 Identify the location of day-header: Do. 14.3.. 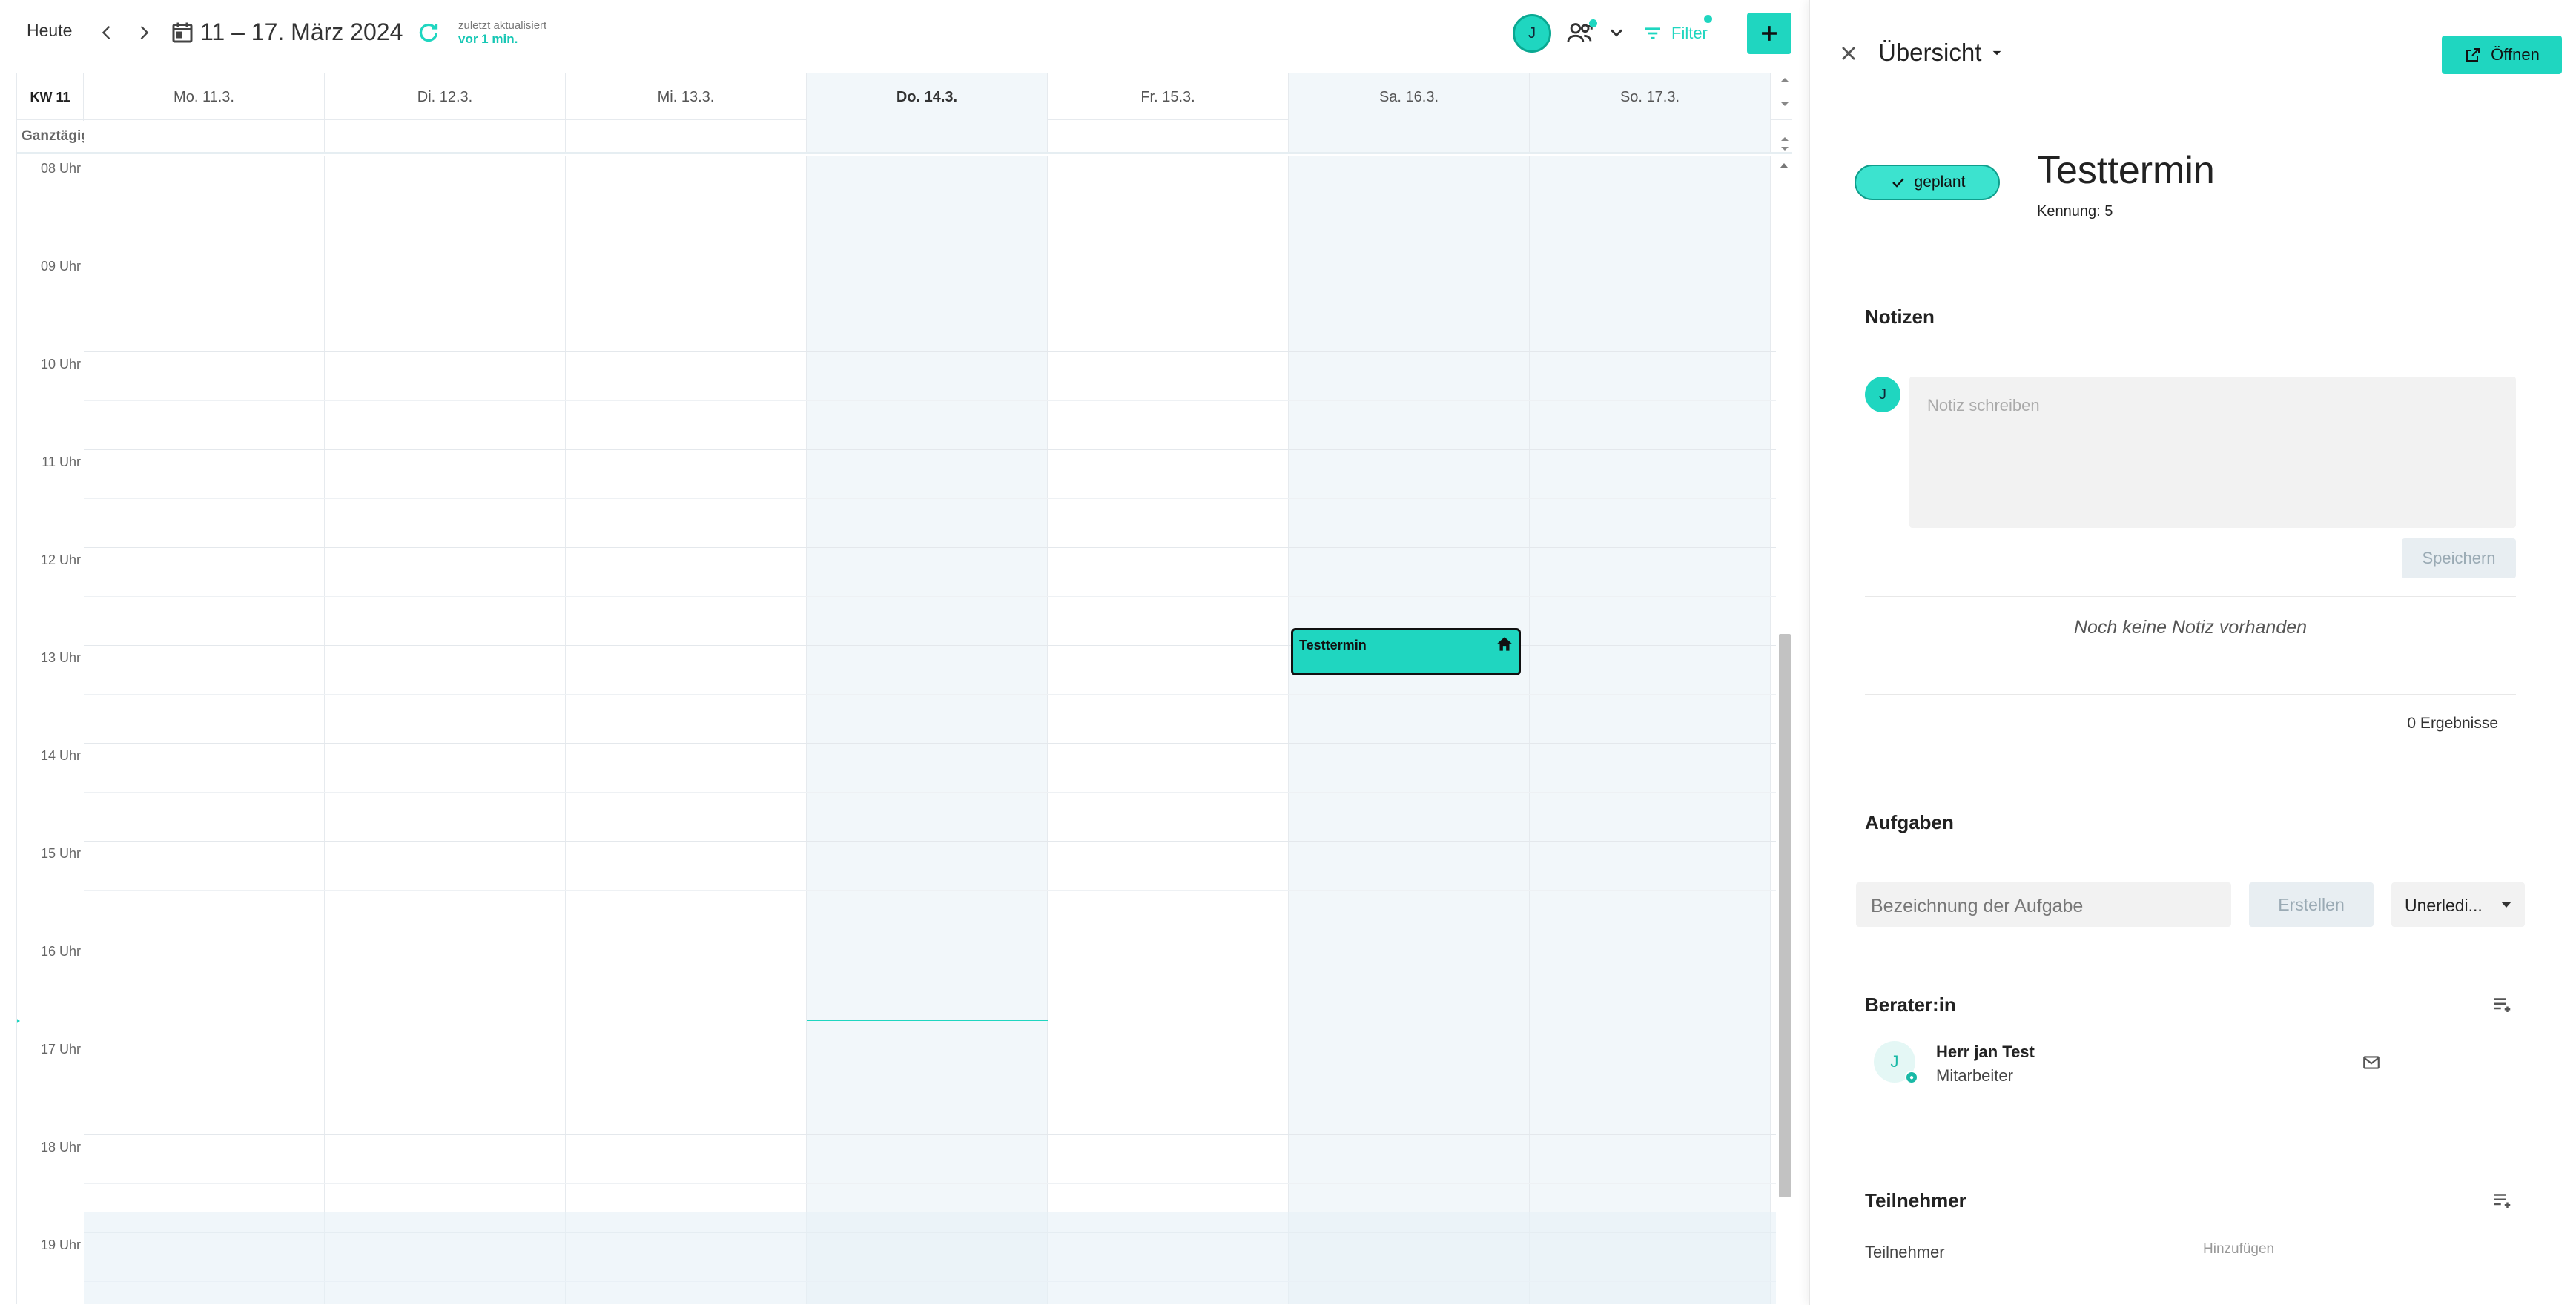
(927, 97).